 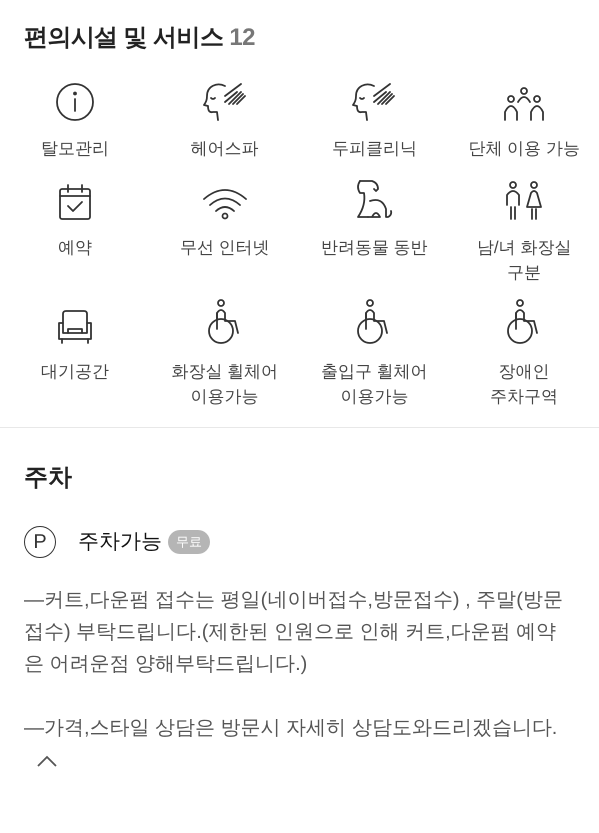 What do you see at coordinates (47, 761) in the screenshot?
I see `collapse-chevron-icon` at bounding box center [47, 761].